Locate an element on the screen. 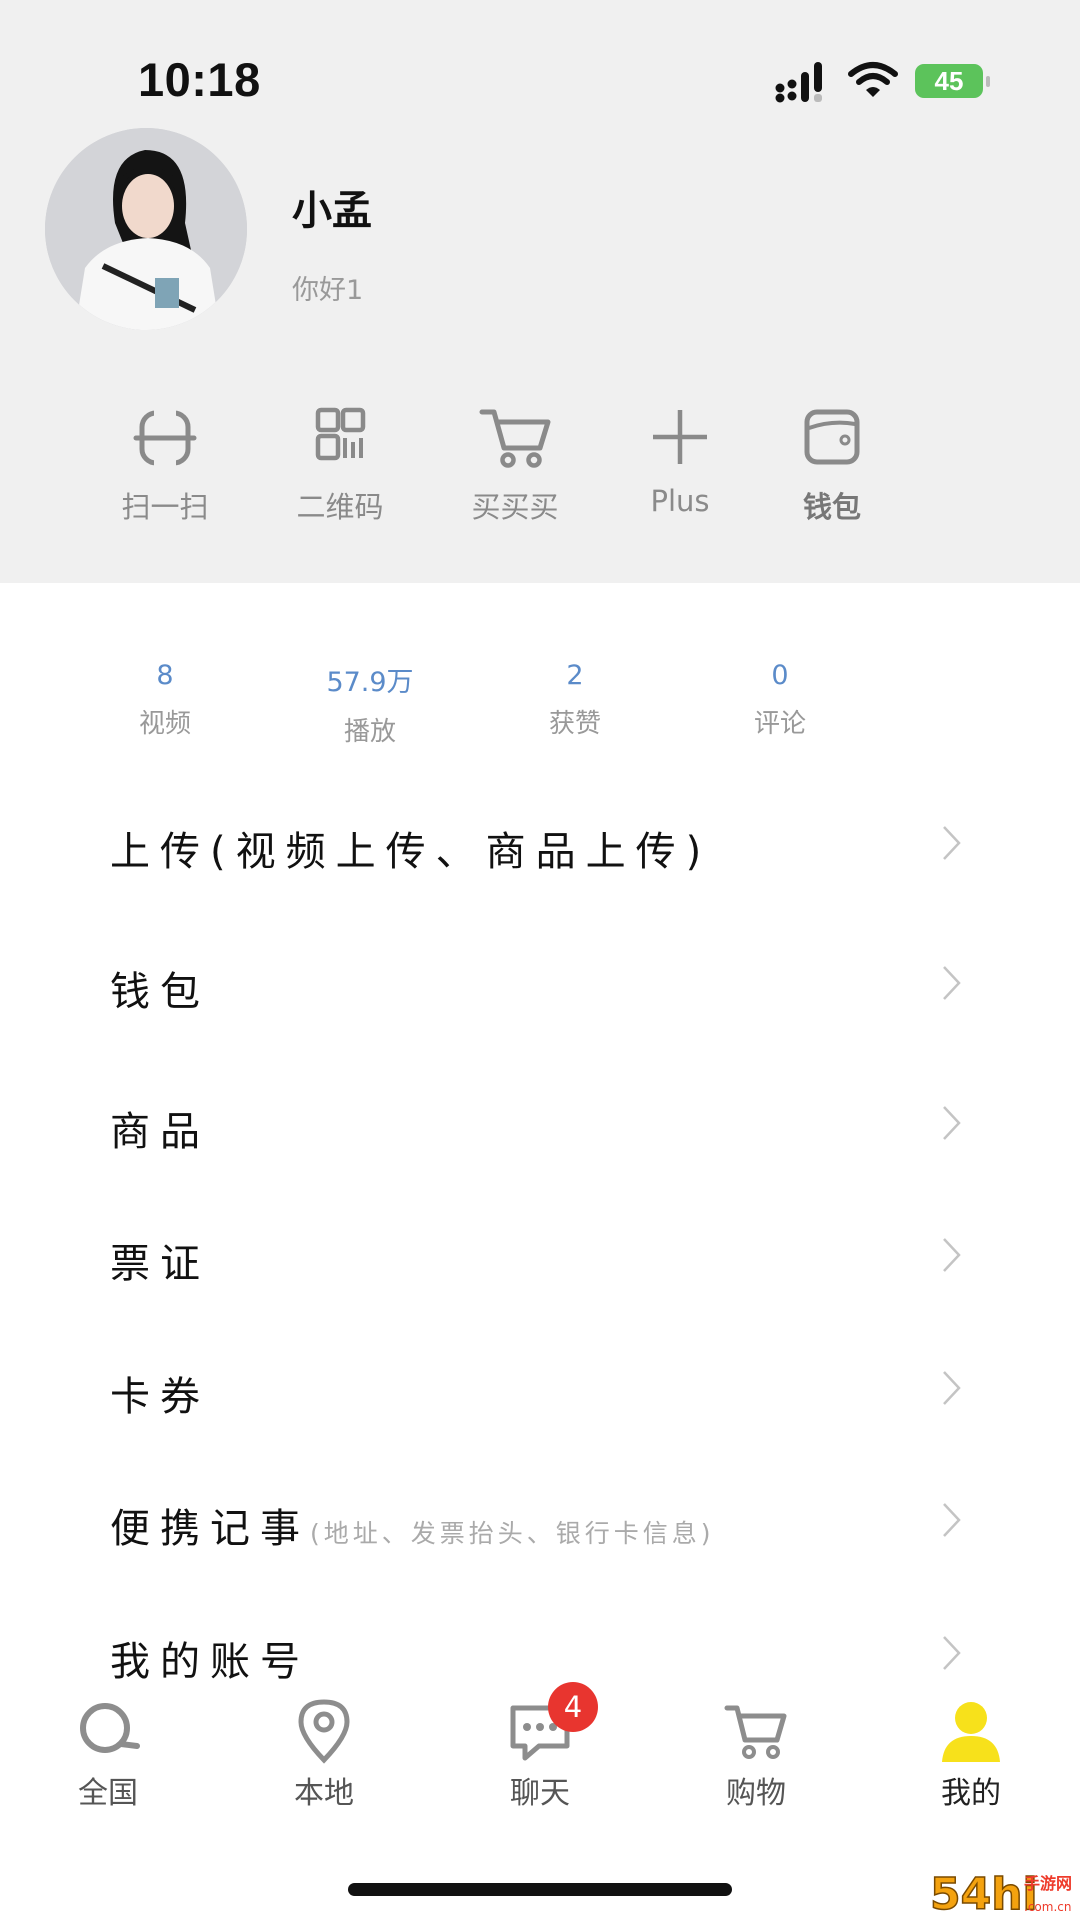  quick-action-scan: 扫一扫 is located at coordinates (165, 463).